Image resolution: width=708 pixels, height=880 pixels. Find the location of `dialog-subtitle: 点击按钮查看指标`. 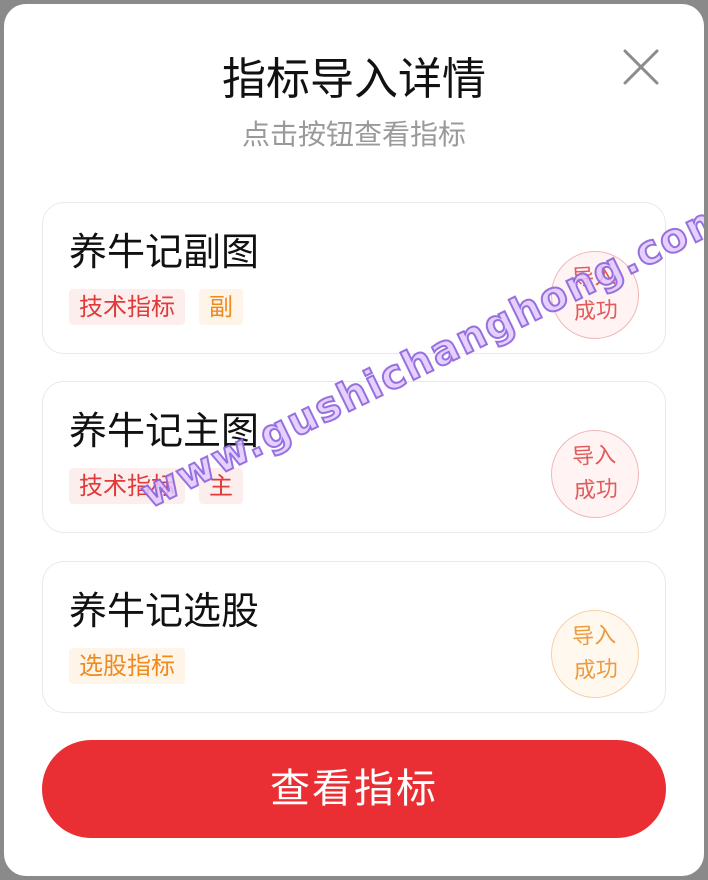

dialog-subtitle: 点击按钮查看指标 is located at coordinates (353, 134).